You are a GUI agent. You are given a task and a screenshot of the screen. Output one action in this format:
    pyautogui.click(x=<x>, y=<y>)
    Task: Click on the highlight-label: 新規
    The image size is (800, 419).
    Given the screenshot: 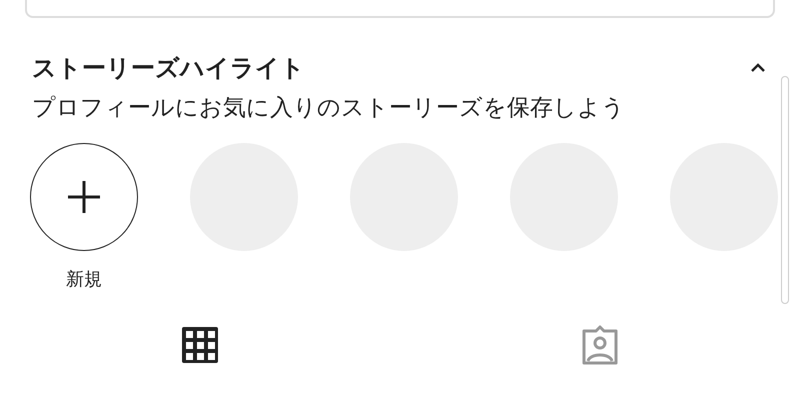 What is the action you would take?
    pyautogui.click(x=84, y=279)
    